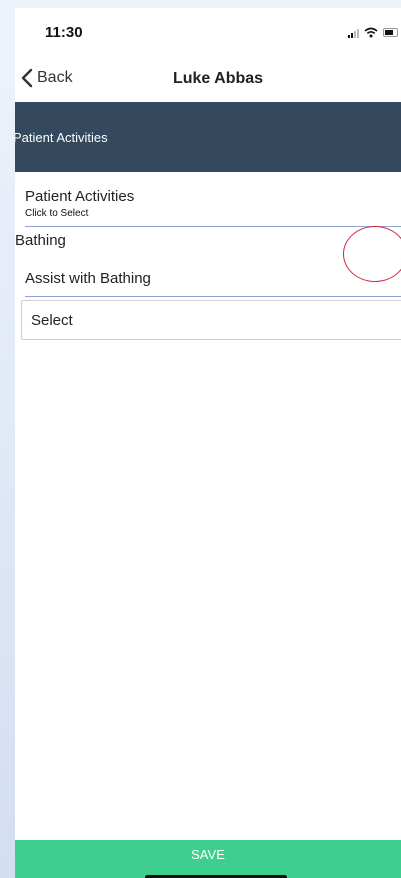 This screenshot has height=878, width=401. I want to click on assist-with-bathing-label: Assist with Bathing, so click(88, 278).